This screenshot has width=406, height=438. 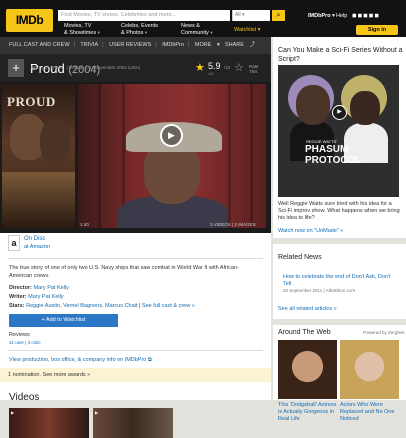 What do you see at coordinates (34, 239) in the screenshot?
I see `on-disc-link: On Disc` at bounding box center [34, 239].